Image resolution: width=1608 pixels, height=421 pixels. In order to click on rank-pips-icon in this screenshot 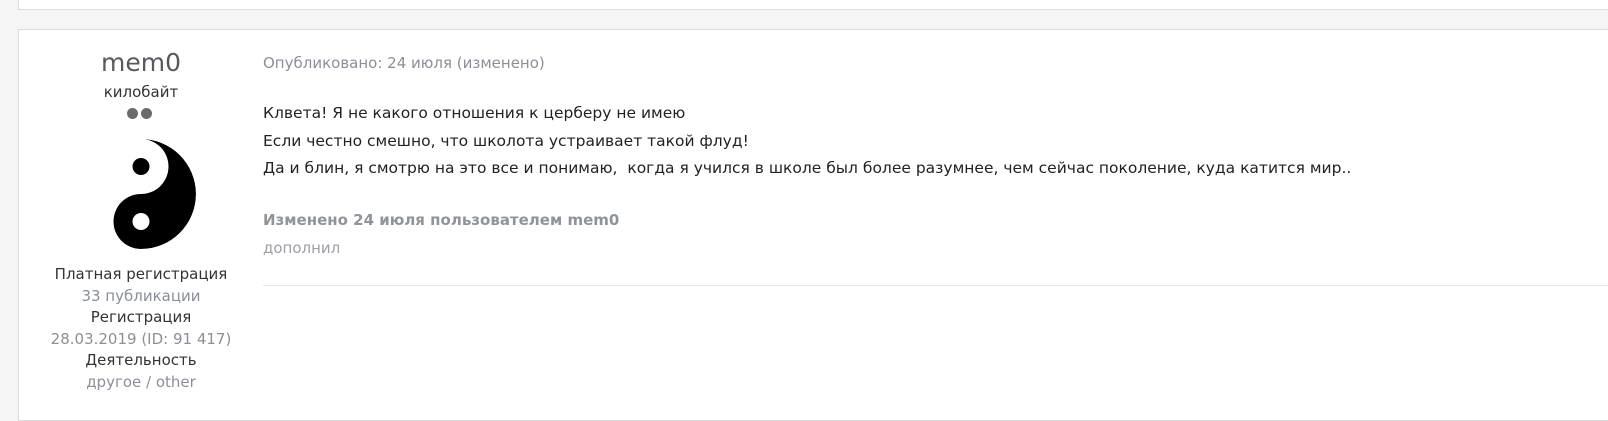, I will do `click(140, 114)`.